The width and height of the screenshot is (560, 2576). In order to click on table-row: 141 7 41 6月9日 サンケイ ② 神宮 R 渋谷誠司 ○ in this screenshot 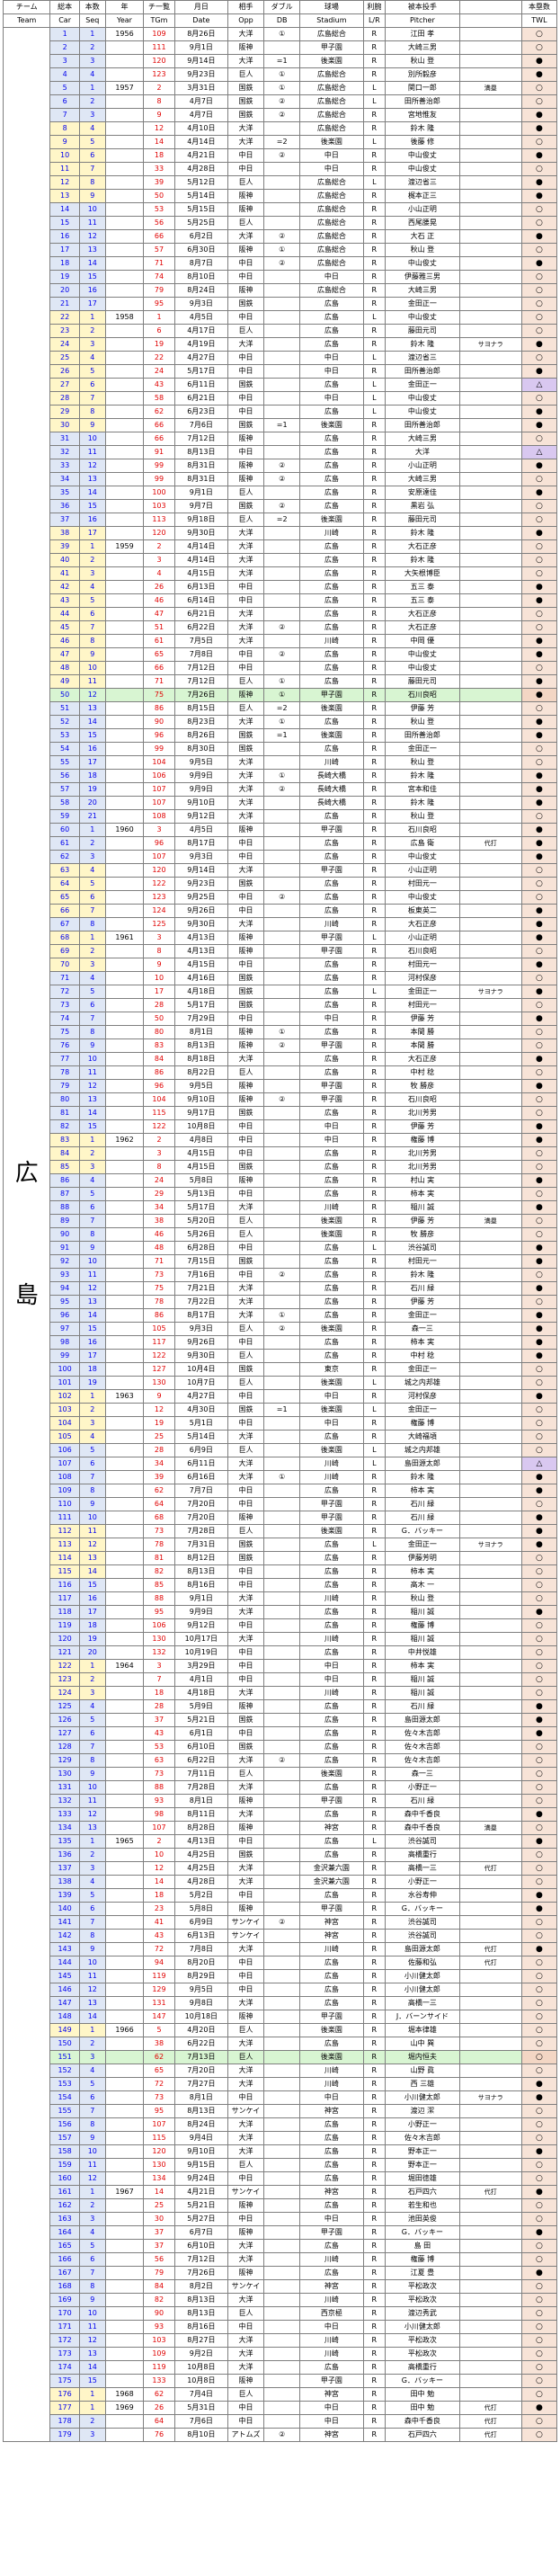, I will do `click(281, 1923)`.